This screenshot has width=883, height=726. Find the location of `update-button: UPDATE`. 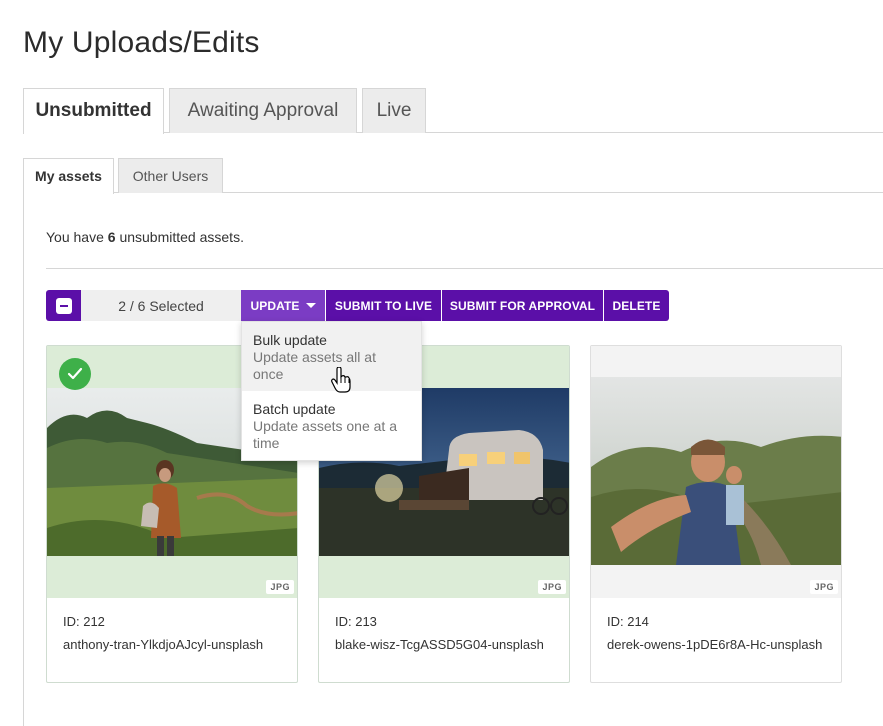

update-button: UPDATE is located at coordinates (283, 305).